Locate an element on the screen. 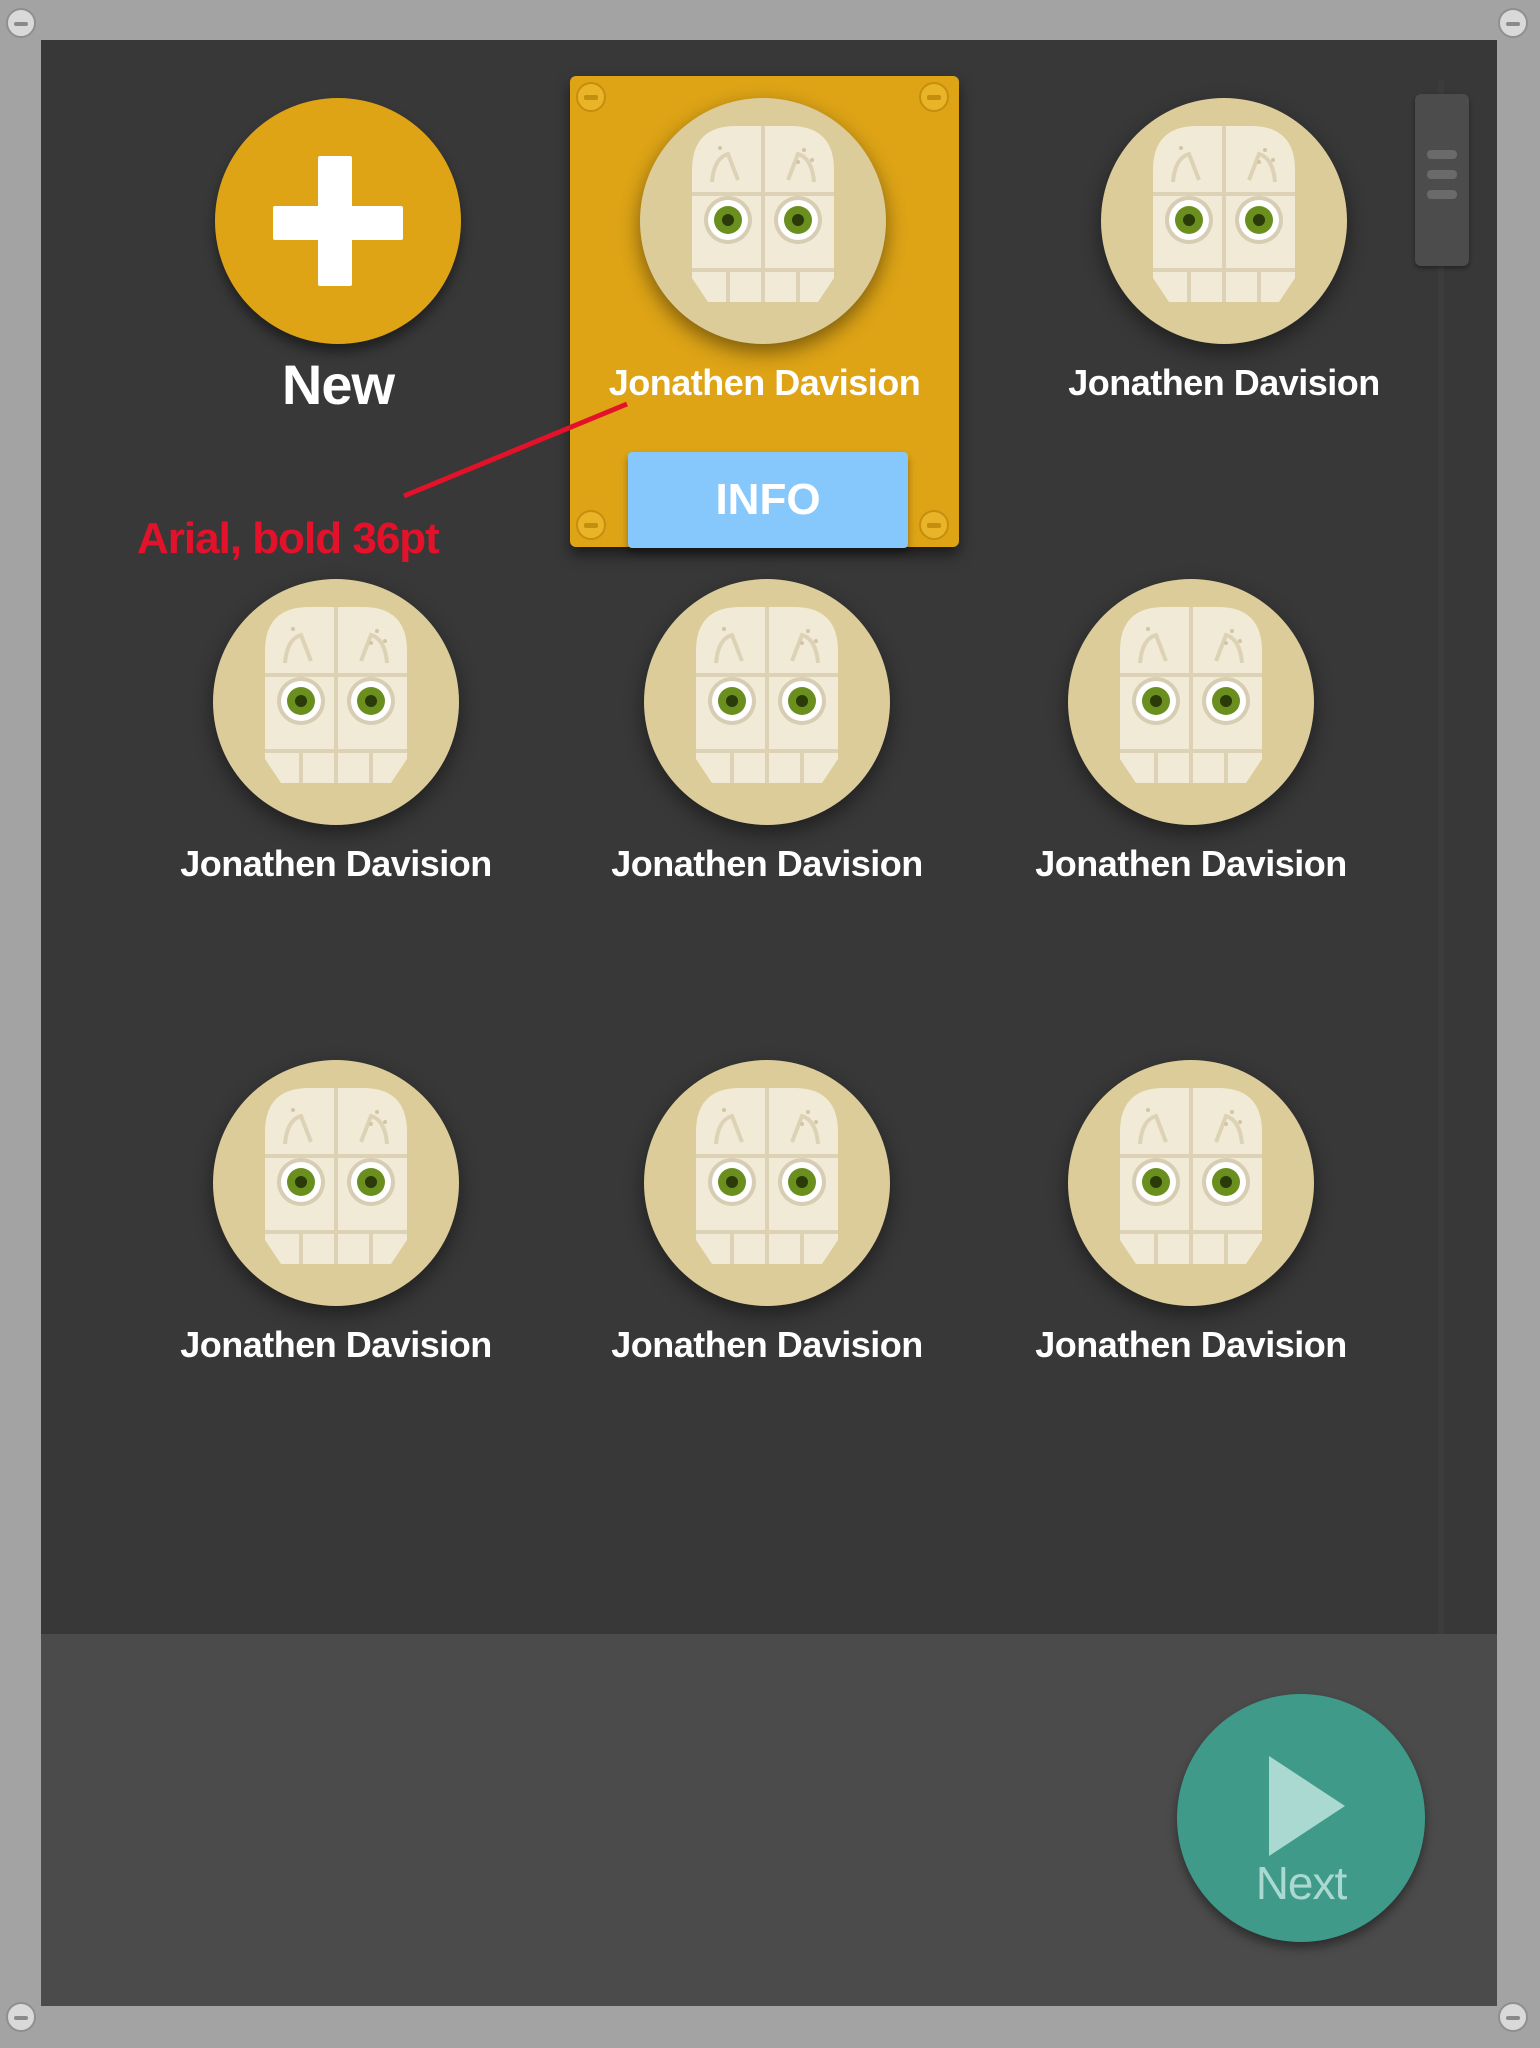 The width and height of the screenshot is (1540, 2048). frame-screw-bottom-left is located at coordinates (21, 2017).